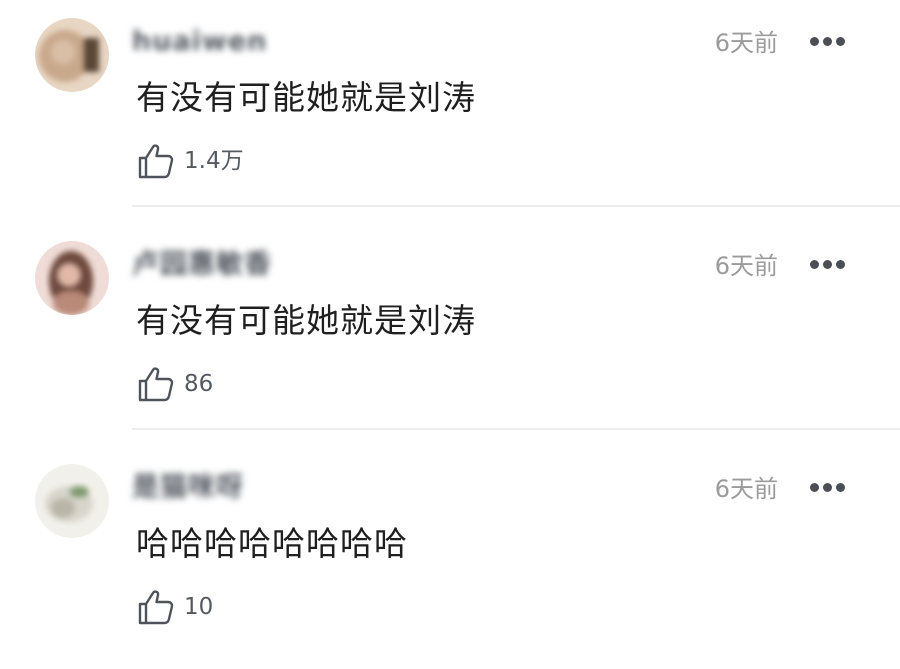 This screenshot has width=900, height=669. I want to click on username: 卢园惠敏香, so click(219, 265).